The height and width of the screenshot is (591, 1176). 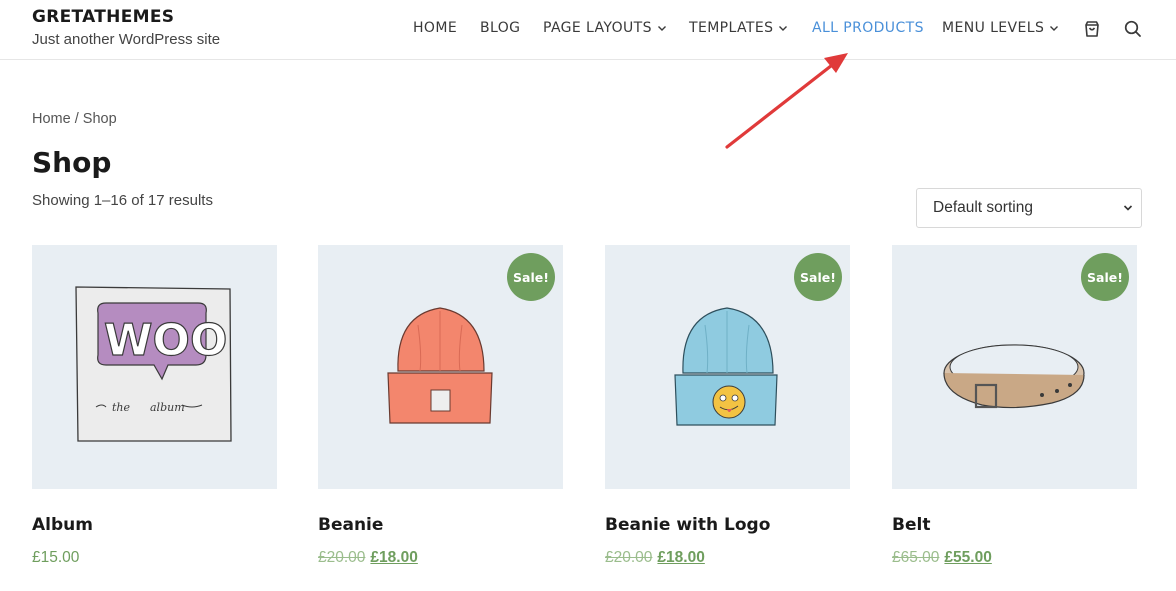 I want to click on search-icon, so click(x=1133, y=29).